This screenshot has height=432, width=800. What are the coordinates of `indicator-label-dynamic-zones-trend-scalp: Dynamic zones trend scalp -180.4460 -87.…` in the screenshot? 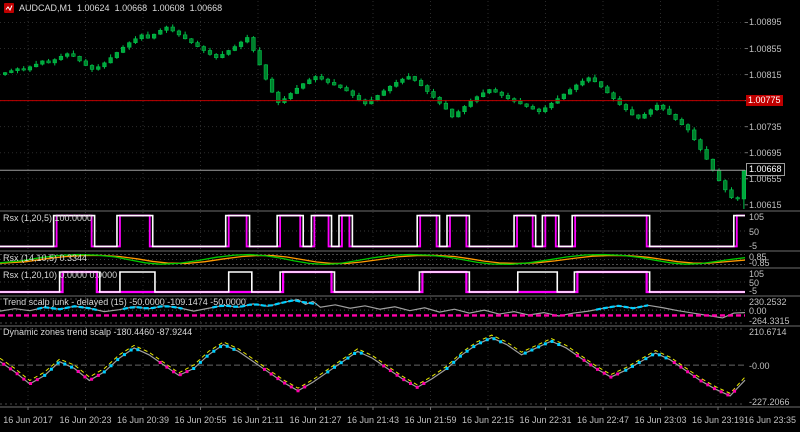 It's located at (98, 332).